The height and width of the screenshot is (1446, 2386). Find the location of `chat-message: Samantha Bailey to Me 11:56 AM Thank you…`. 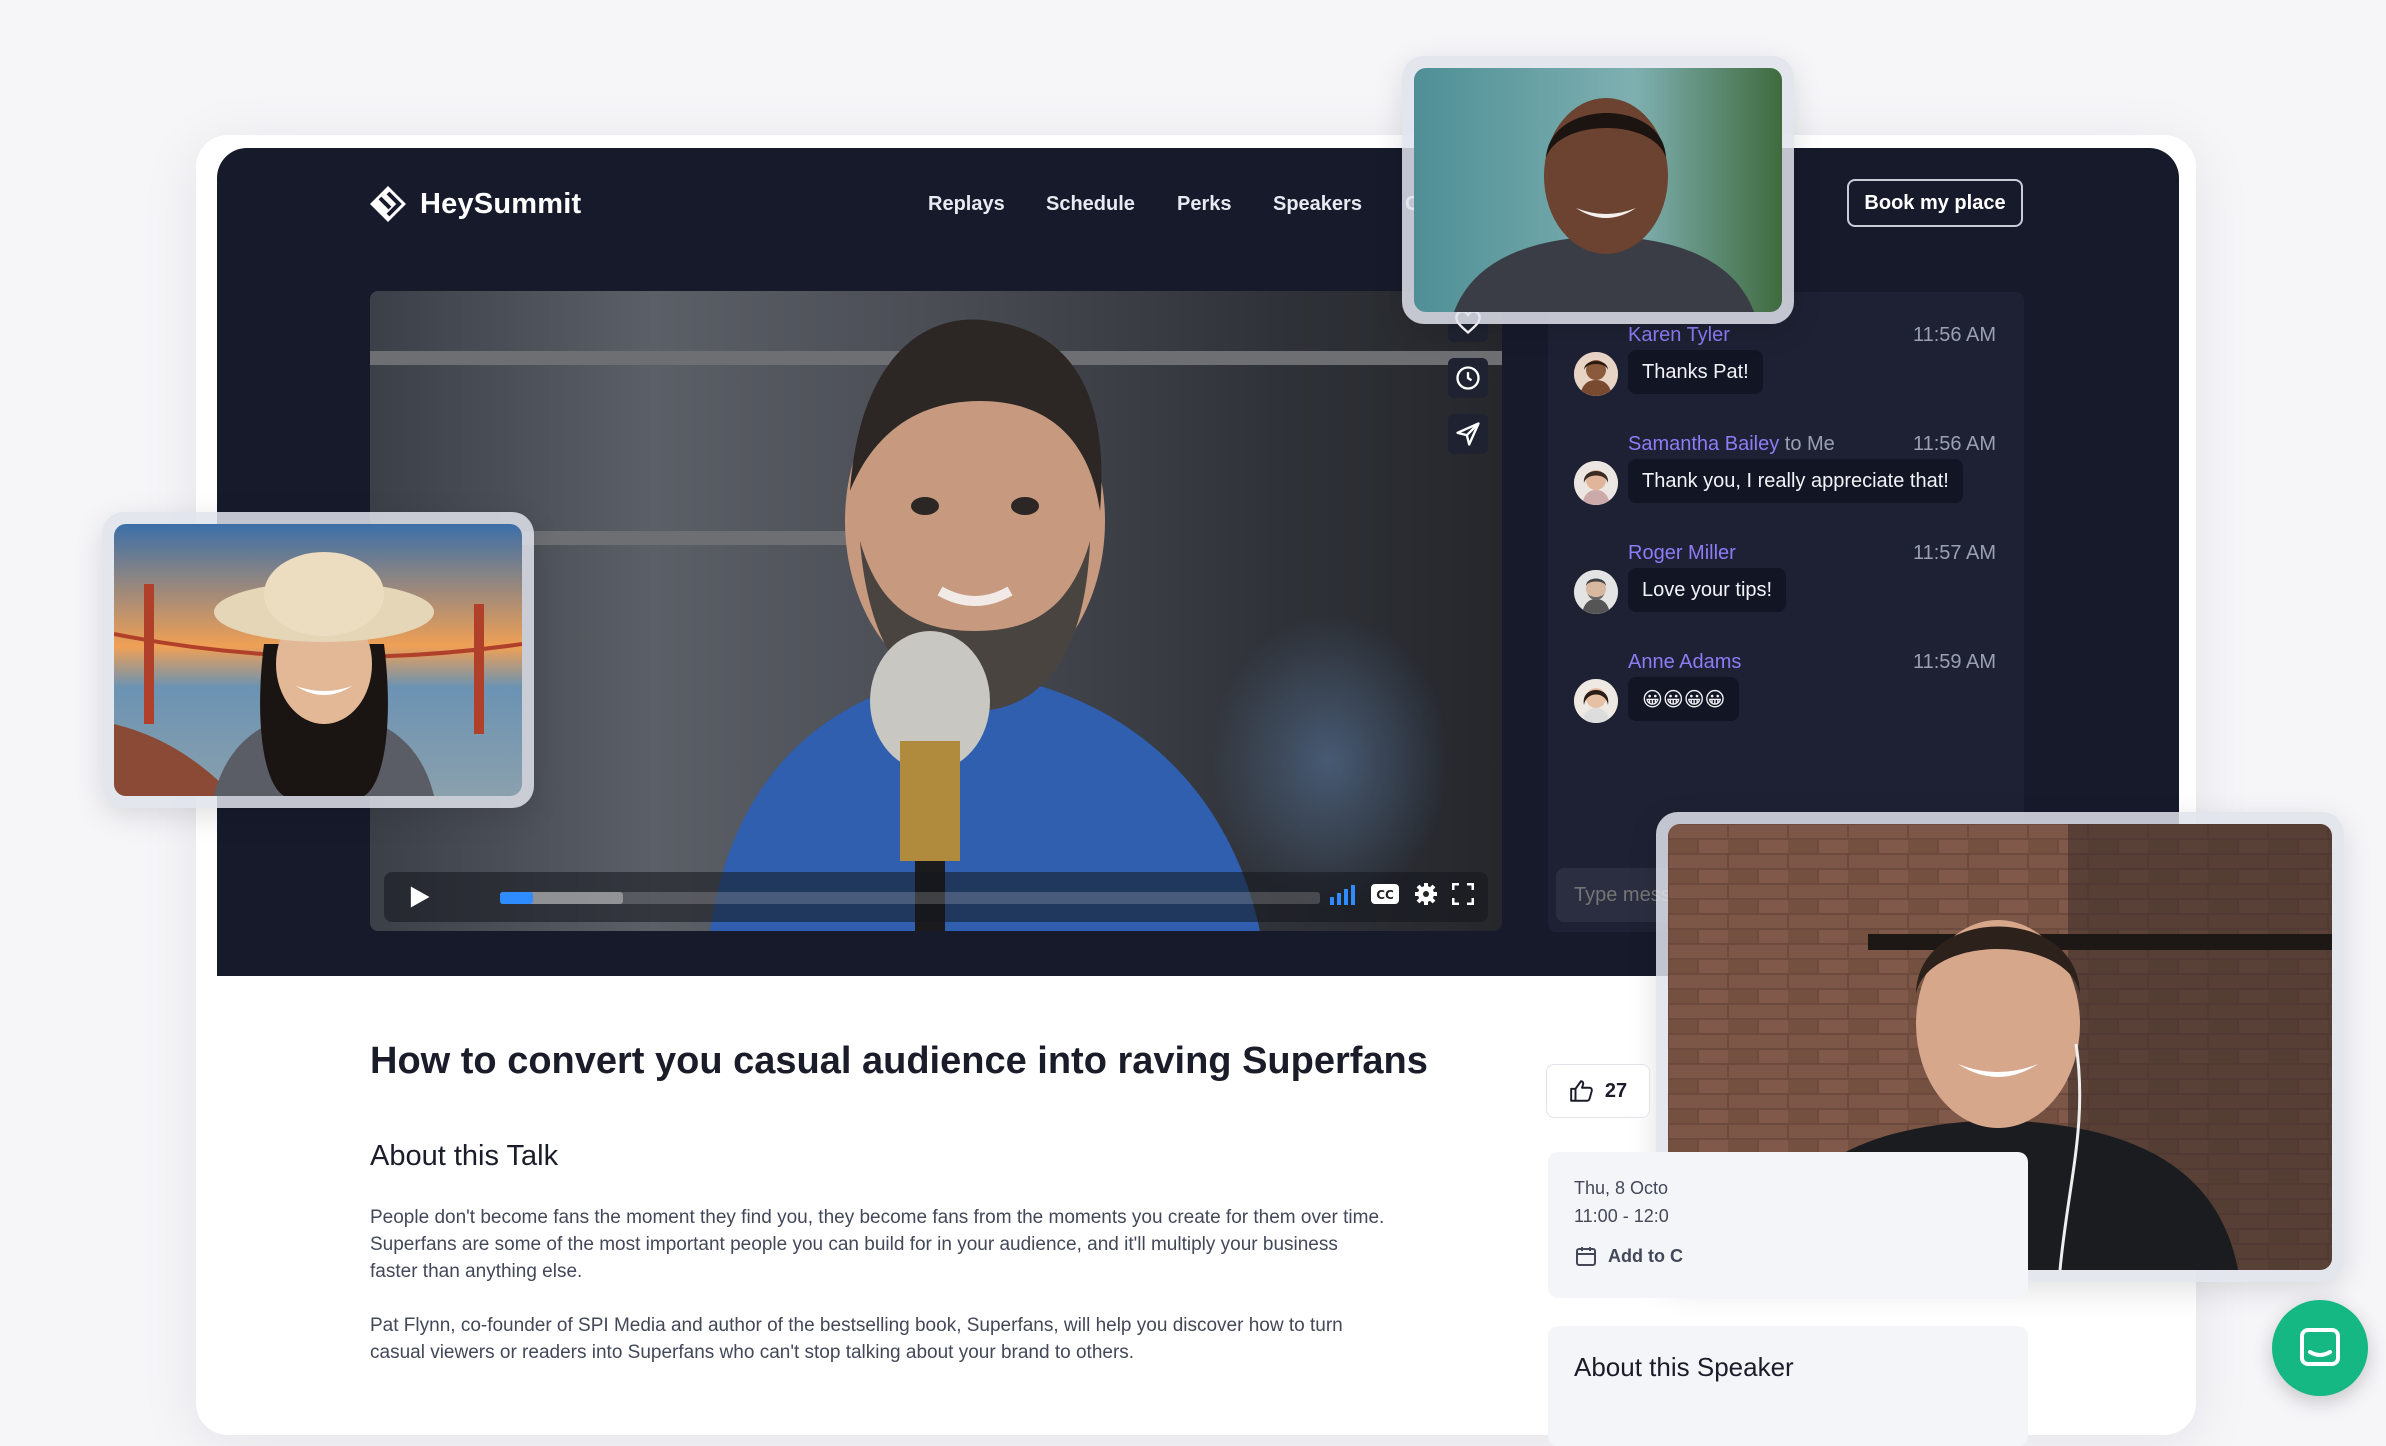

chat-message: Samantha Bailey to Me 11:56 AM Thank you… is located at coordinates (1786, 483).